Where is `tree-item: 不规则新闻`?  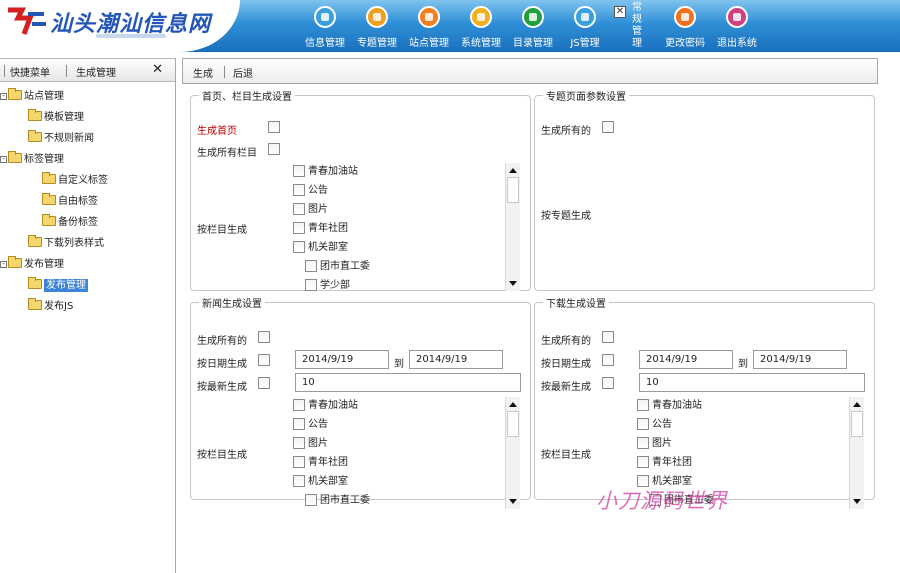 tree-item: 不规则新闻 is located at coordinates (87, 138).